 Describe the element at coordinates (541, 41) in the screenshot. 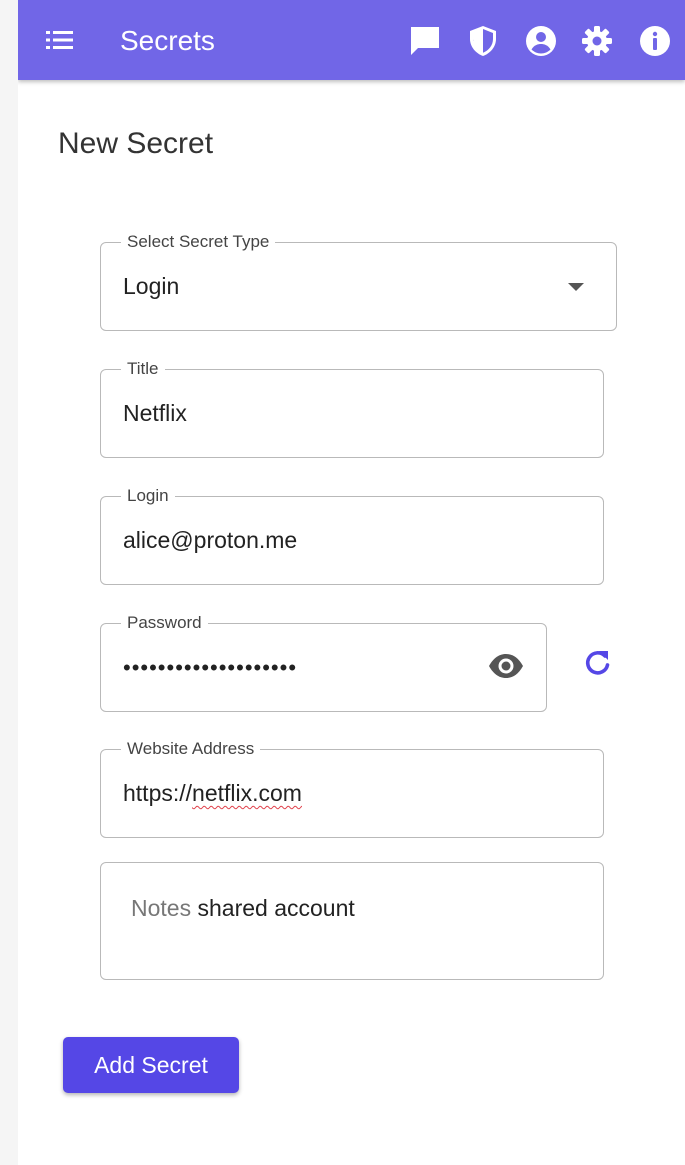

I see `account-icon` at that location.